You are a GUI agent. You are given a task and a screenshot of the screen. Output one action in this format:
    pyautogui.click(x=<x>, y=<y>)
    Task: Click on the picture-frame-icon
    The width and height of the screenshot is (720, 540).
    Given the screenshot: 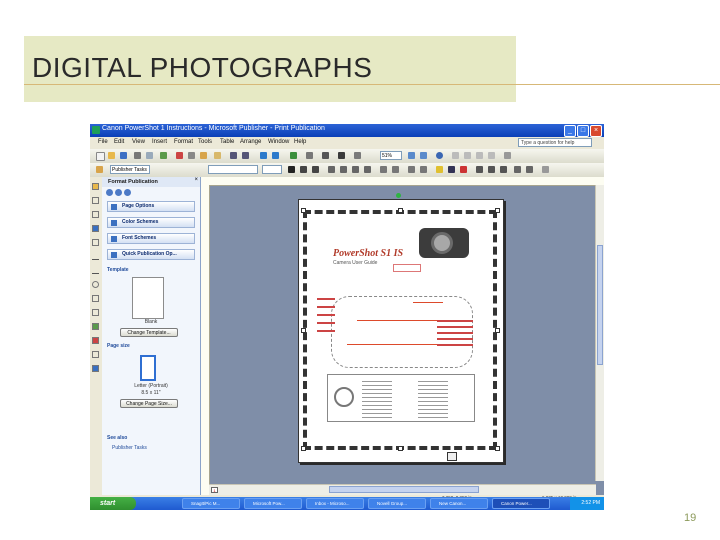 What is the action you would take?
    pyautogui.click(x=95, y=242)
    